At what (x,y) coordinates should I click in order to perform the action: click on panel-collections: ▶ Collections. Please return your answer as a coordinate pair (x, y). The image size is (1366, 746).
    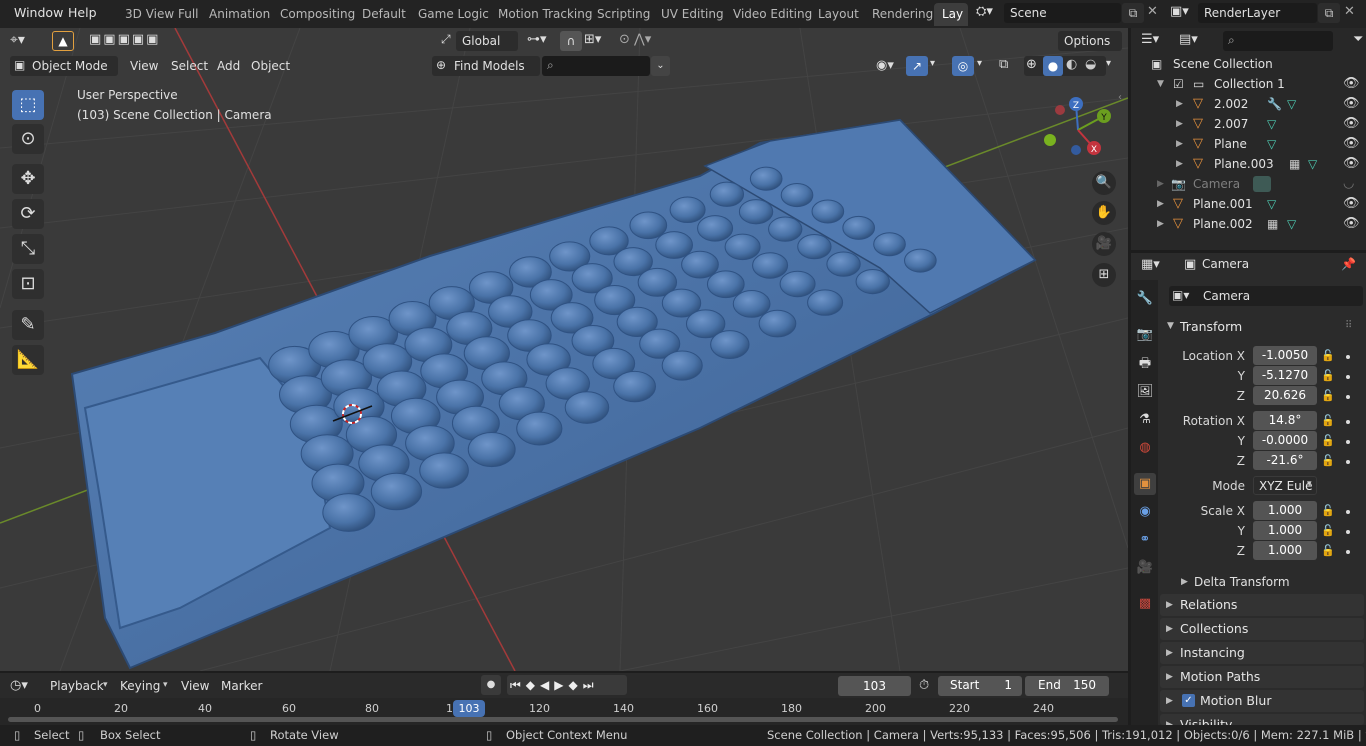
    Looking at the image, I should click on (1262, 629).